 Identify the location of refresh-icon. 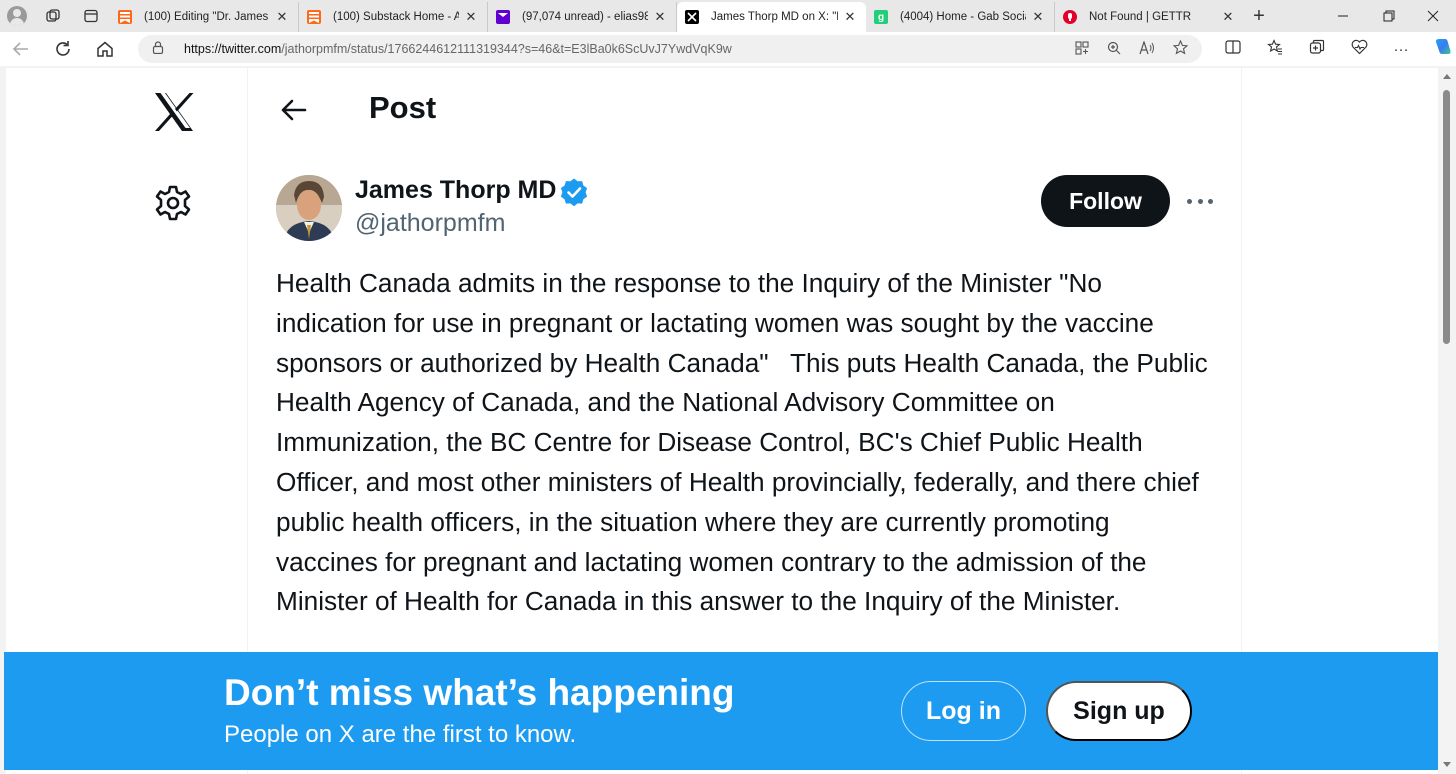
(63, 49).